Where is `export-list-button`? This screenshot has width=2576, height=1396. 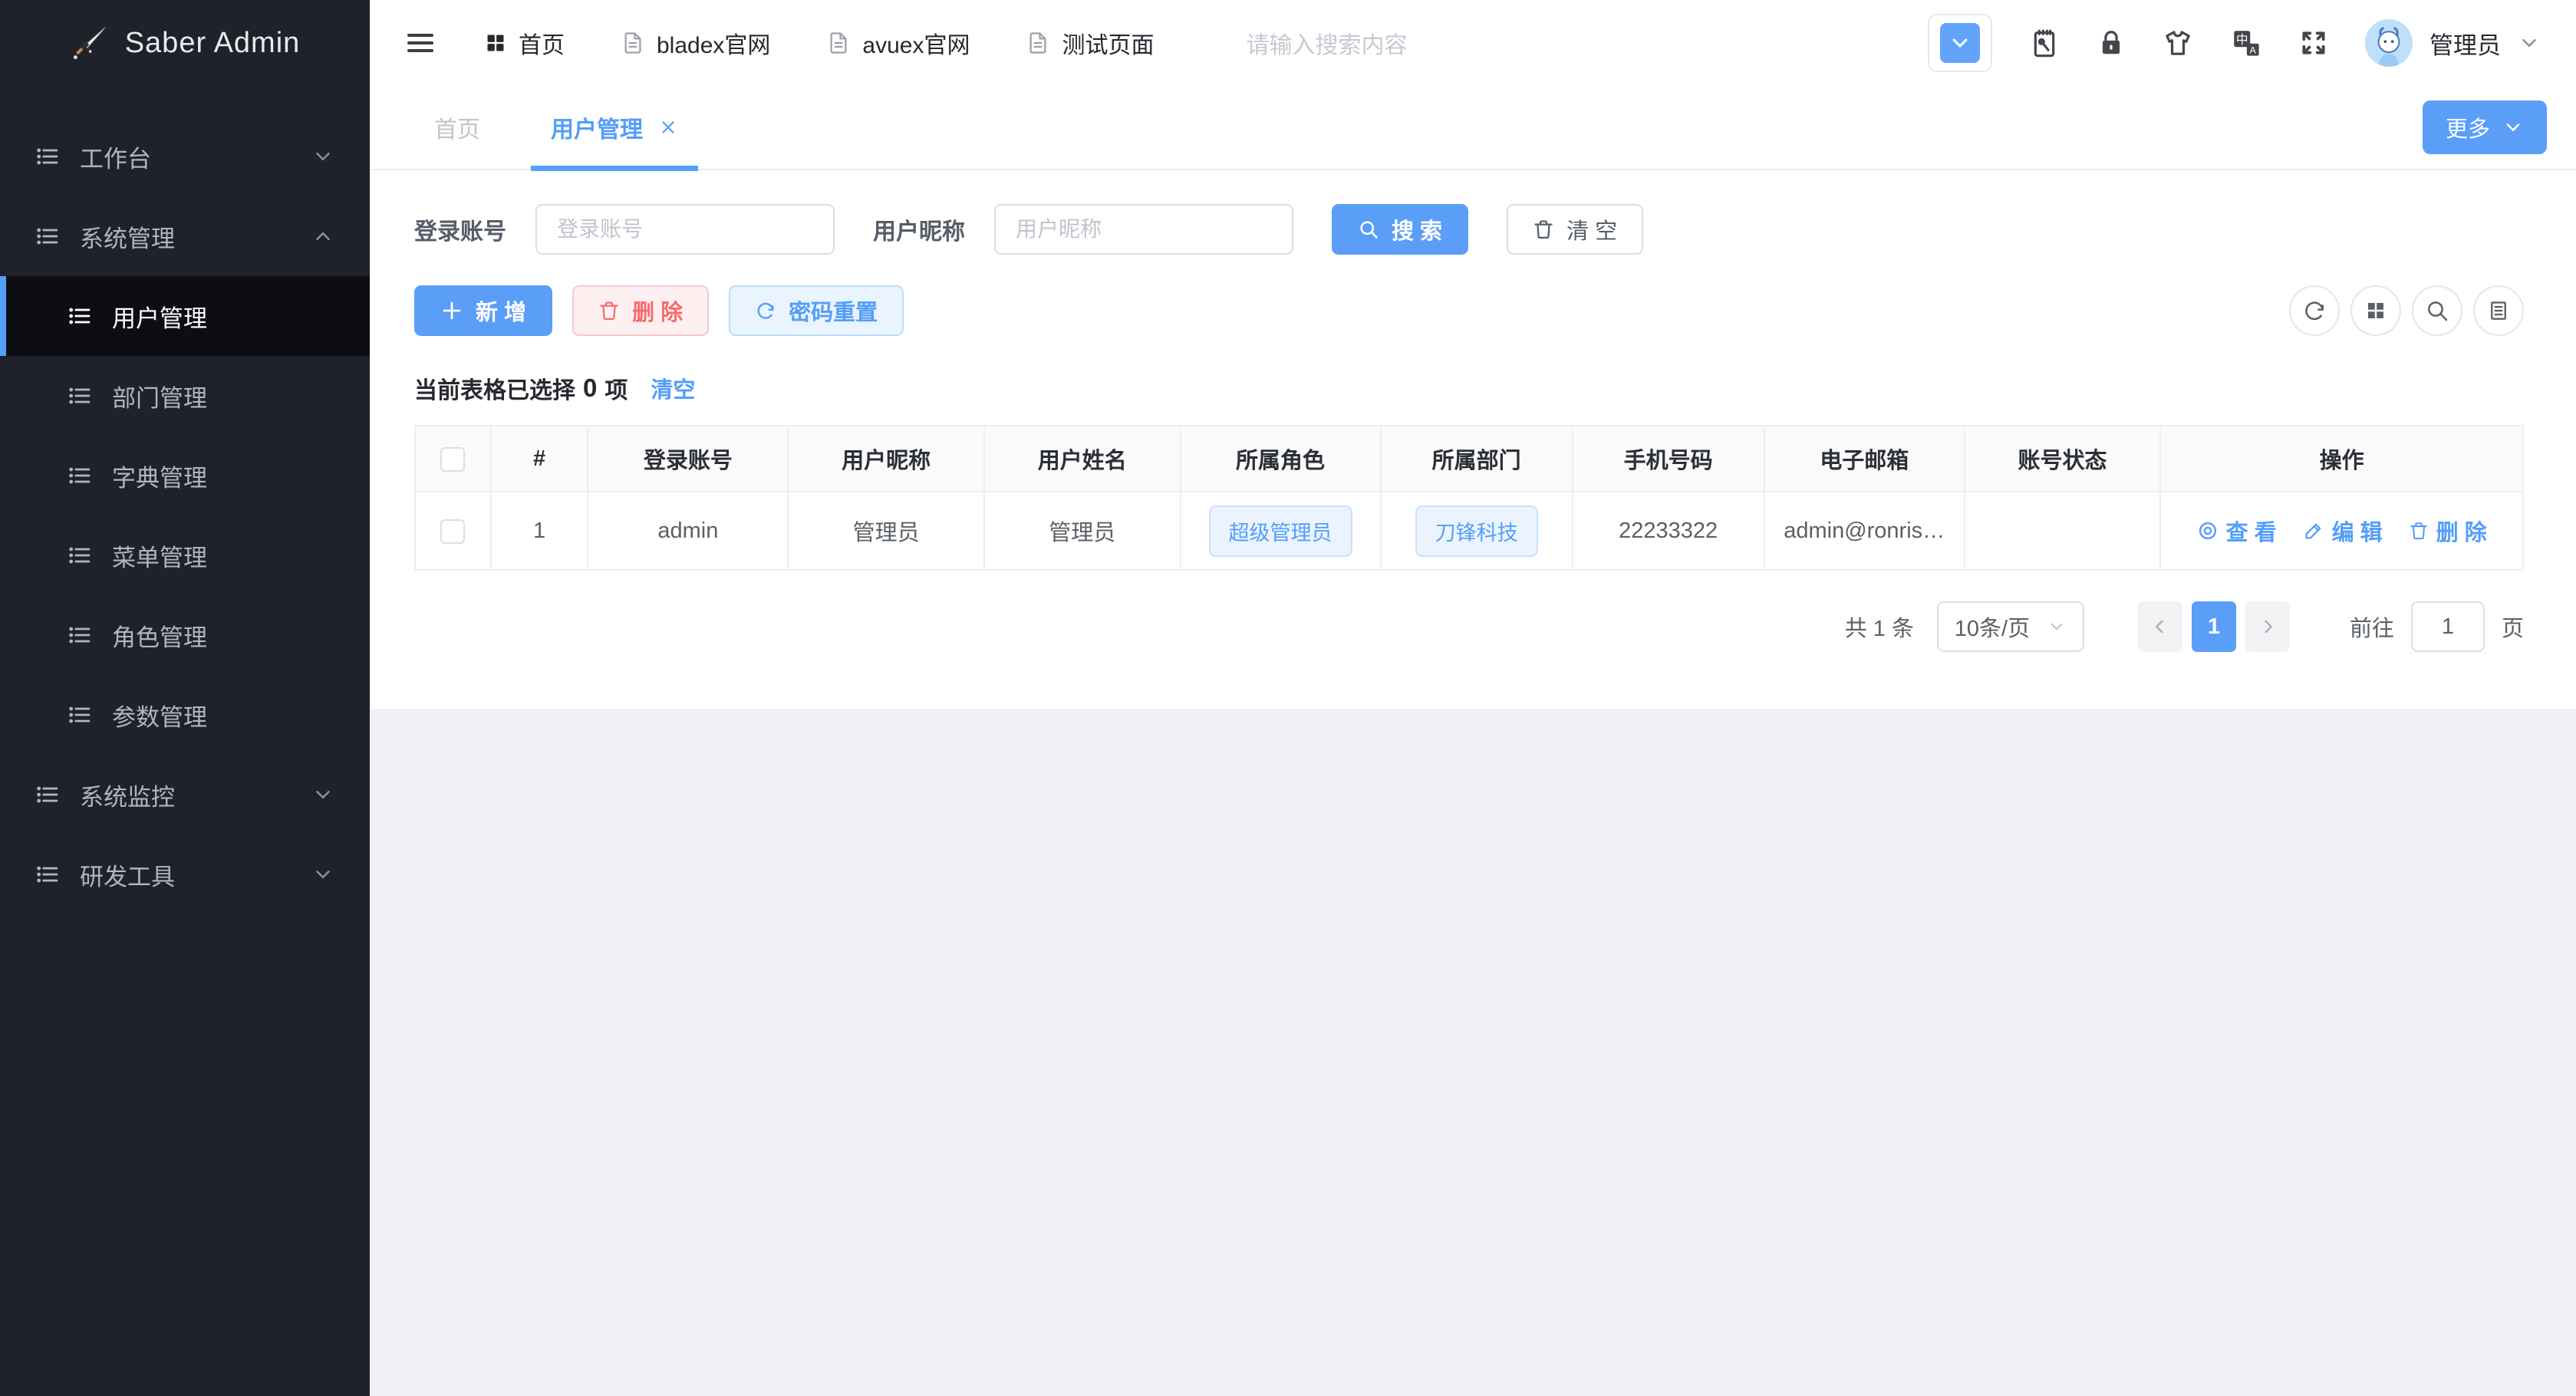 export-list-button is located at coordinates (2498, 311).